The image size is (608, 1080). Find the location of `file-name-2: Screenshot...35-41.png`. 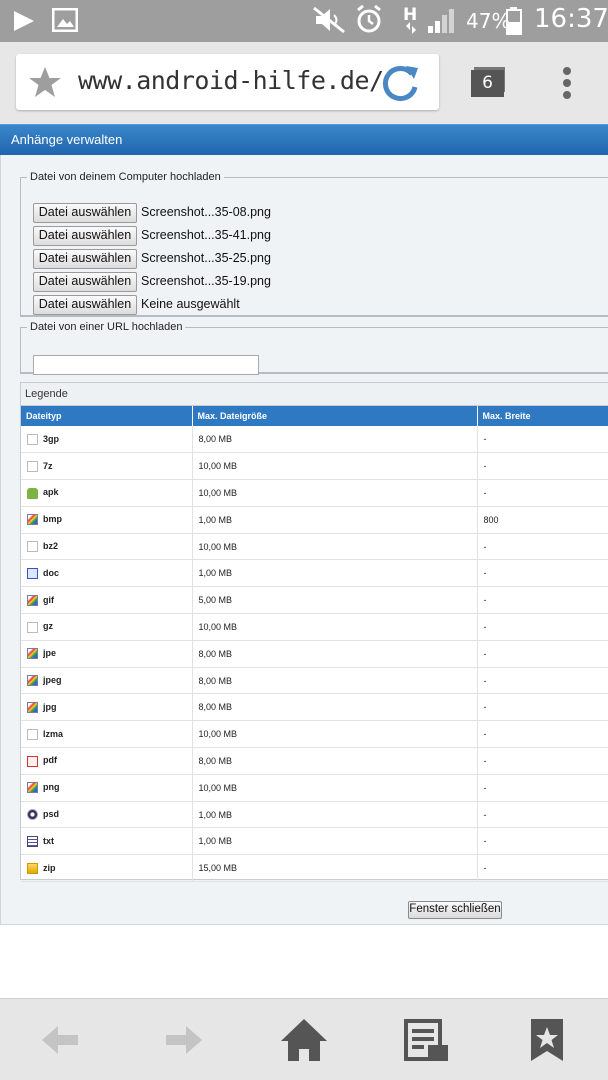

file-name-2: Screenshot...35-41.png is located at coordinates (206, 235).